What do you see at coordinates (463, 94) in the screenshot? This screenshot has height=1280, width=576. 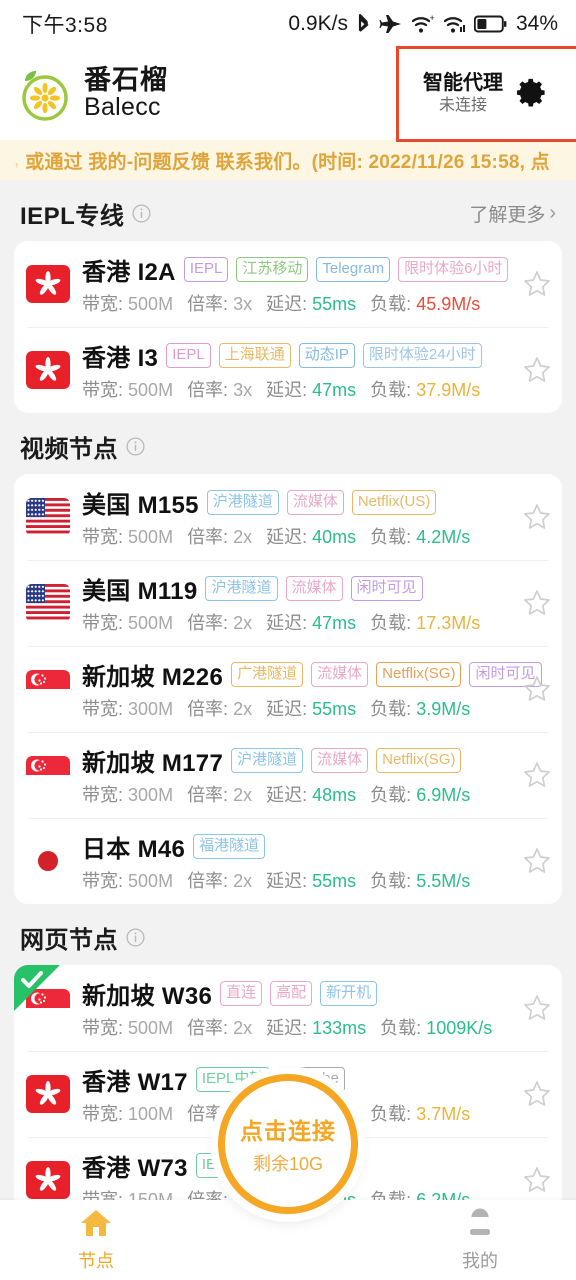 I see `smart-proxy-labels: 智能代理 未连接` at bounding box center [463, 94].